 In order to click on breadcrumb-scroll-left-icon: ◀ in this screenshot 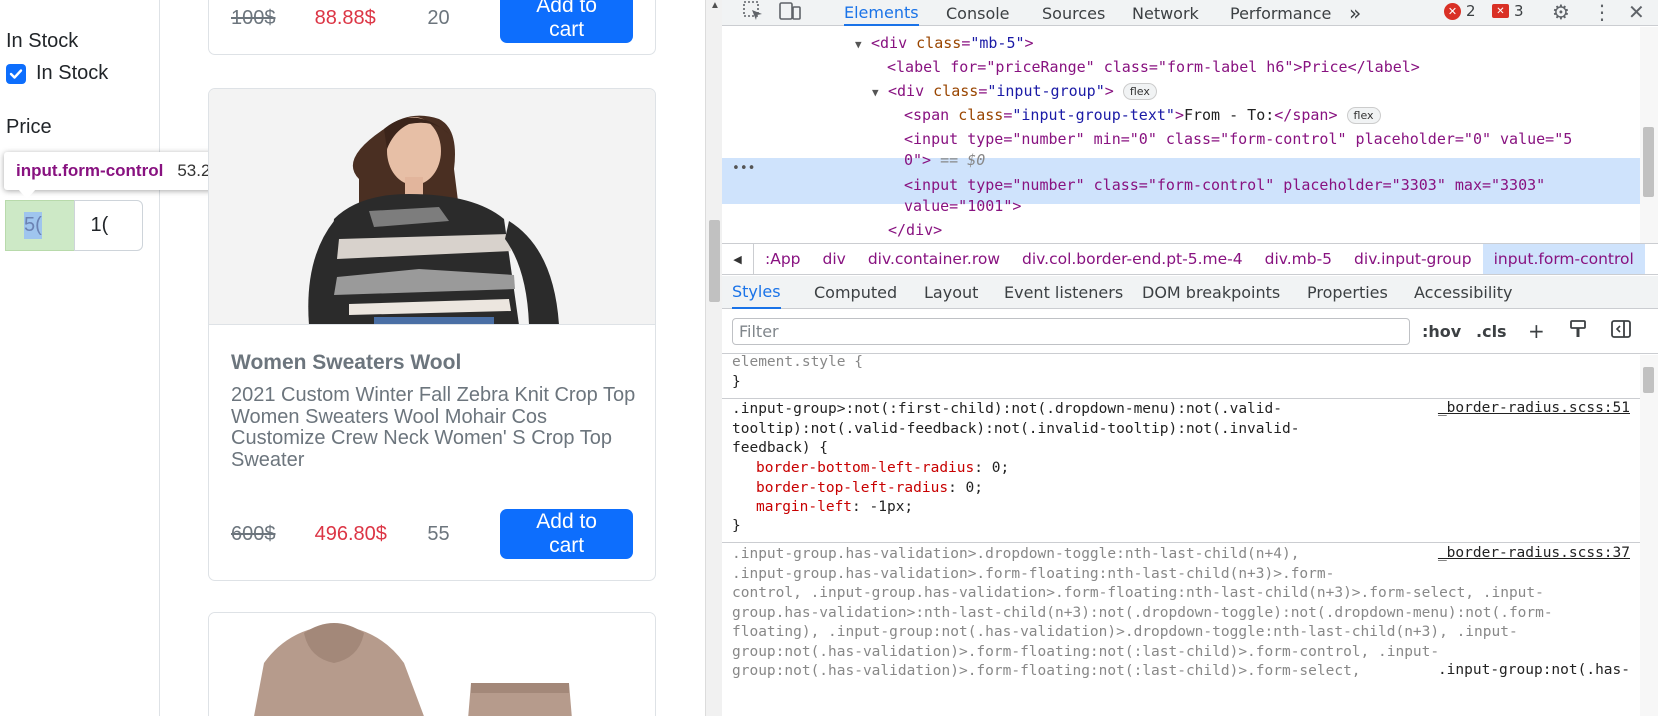, I will do `click(738, 259)`.